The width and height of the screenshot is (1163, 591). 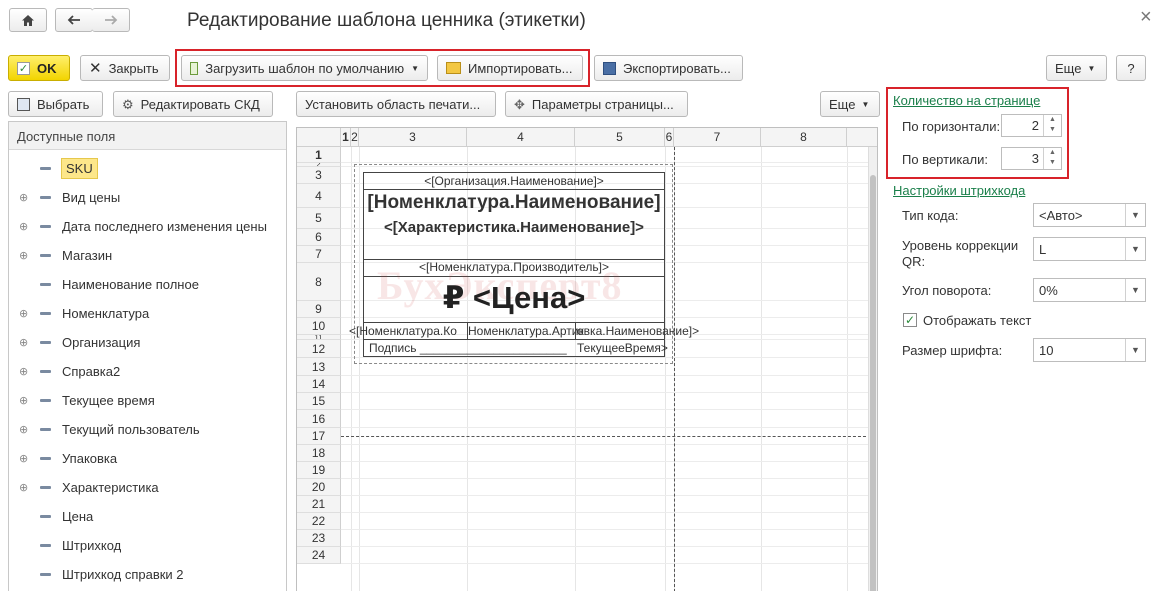 What do you see at coordinates (319, 436) in the screenshot?
I see `row-header: 17` at bounding box center [319, 436].